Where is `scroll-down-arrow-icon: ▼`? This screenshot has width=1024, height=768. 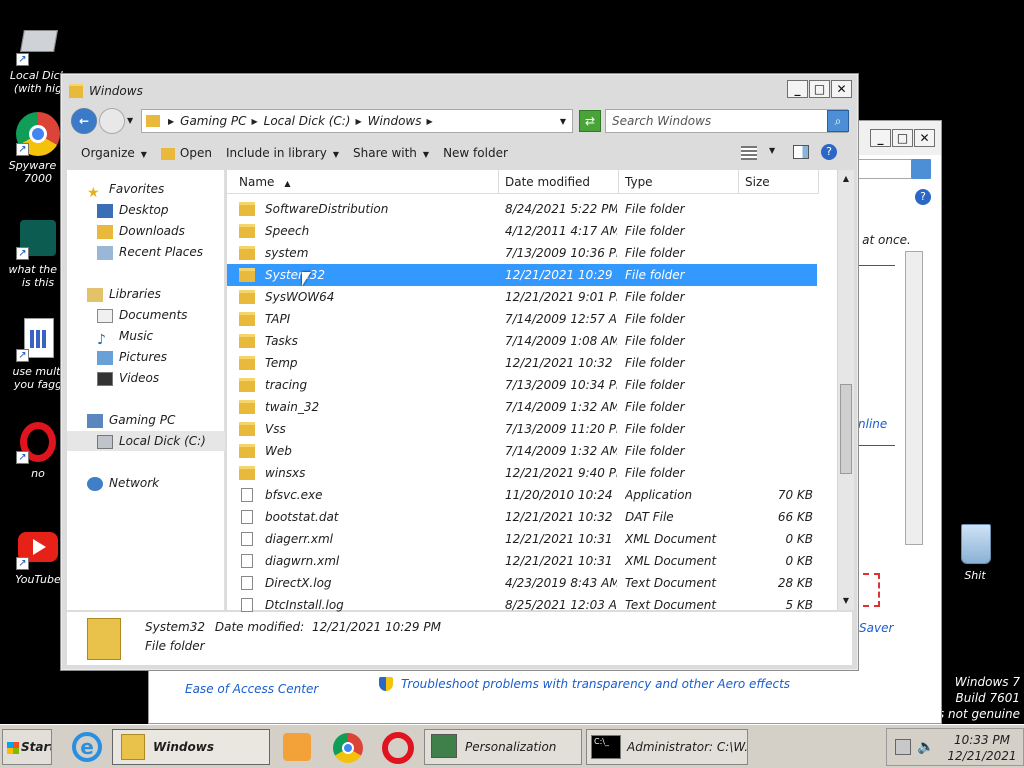 scroll-down-arrow-icon: ▼ is located at coordinates (846, 601).